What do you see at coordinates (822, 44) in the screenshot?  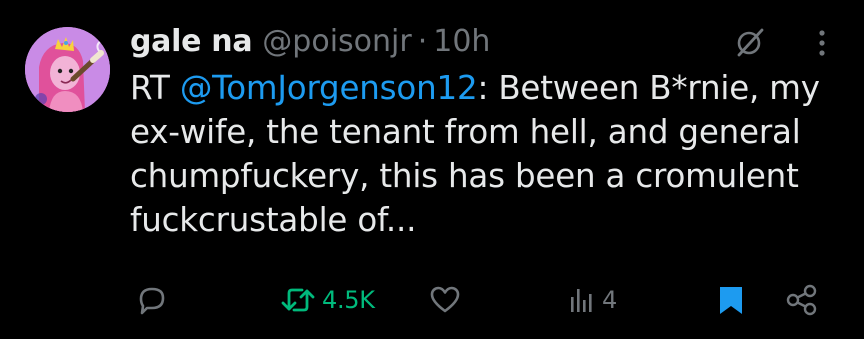 I see `more-icon` at bounding box center [822, 44].